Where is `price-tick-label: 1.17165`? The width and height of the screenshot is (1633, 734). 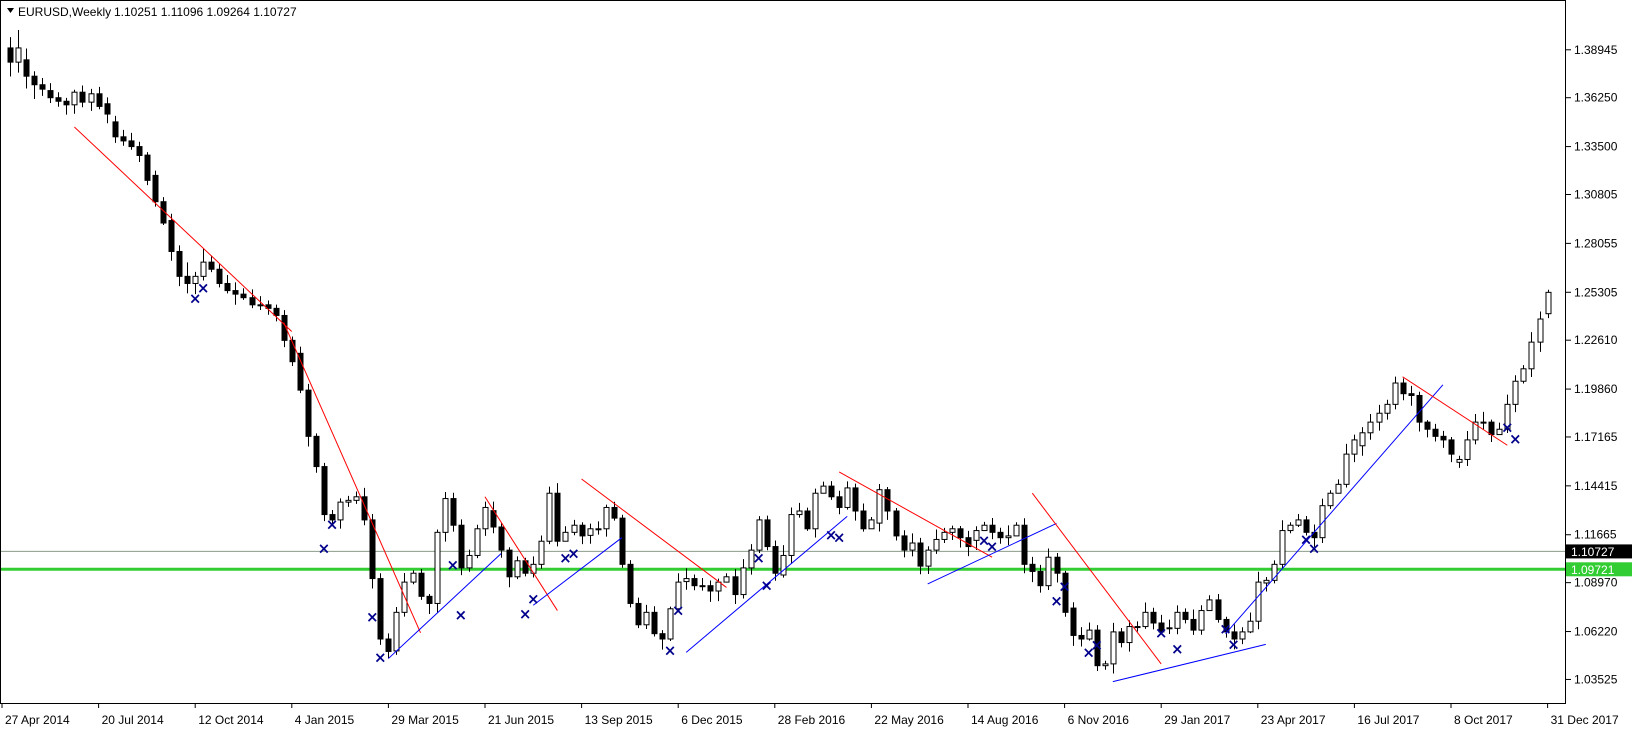 price-tick-label: 1.17165 is located at coordinates (1596, 437).